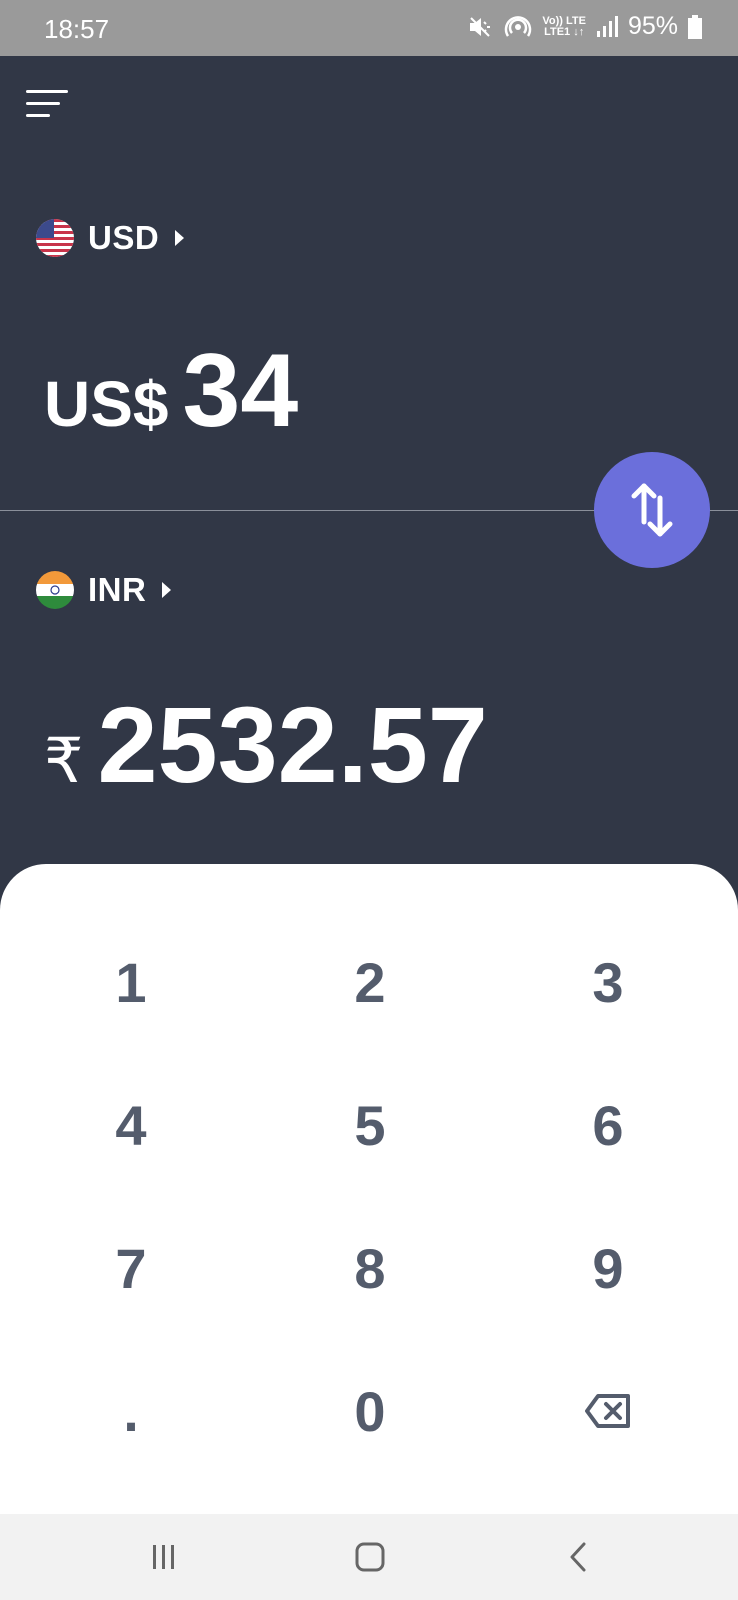  Describe the element at coordinates (131, 1268) in the screenshot. I see `key-7: 7` at that location.